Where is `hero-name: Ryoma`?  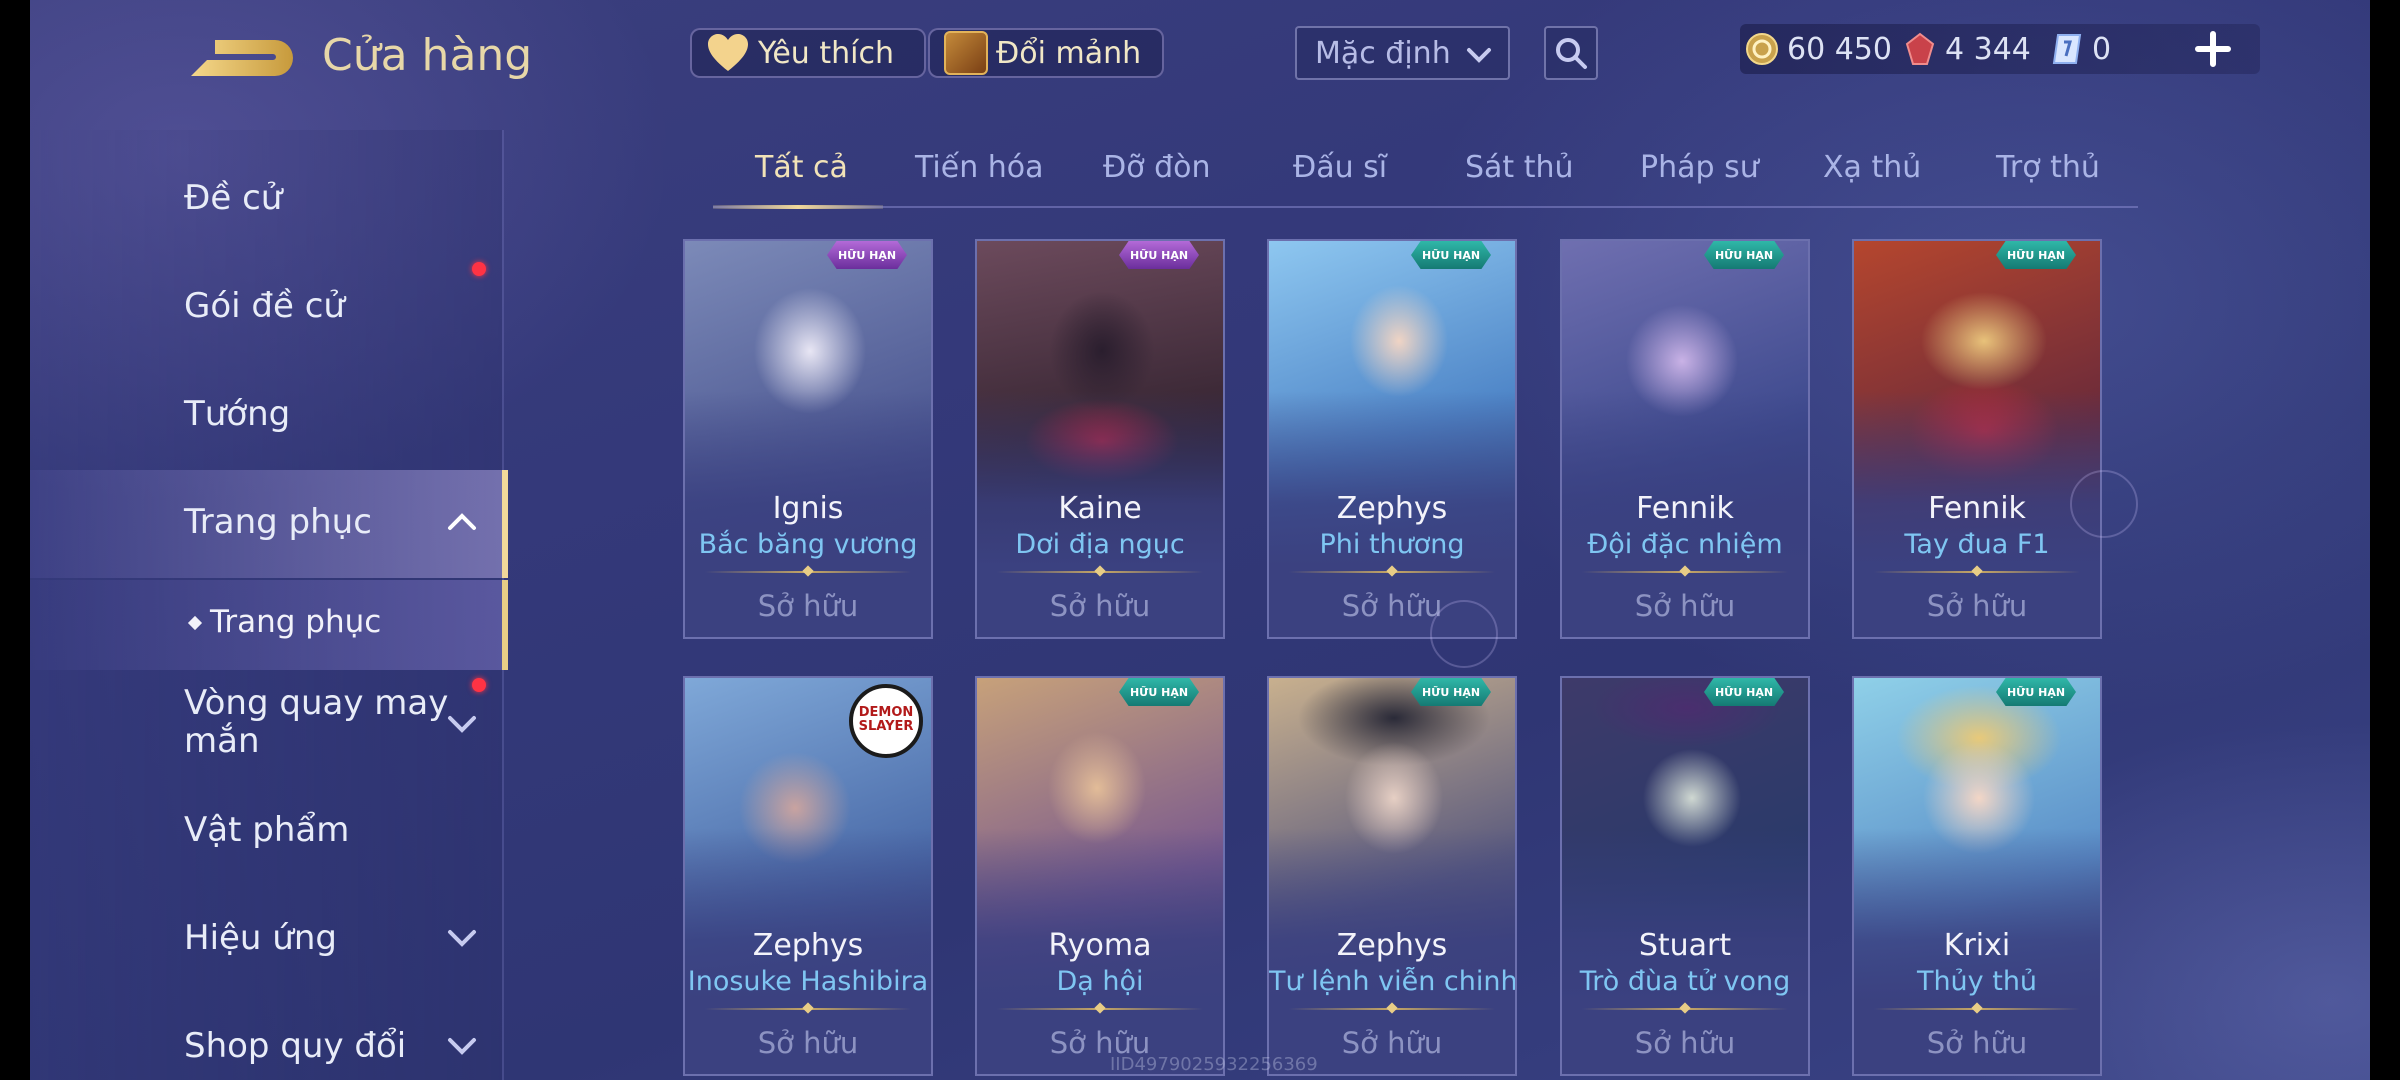
hero-name: Ryoma is located at coordinates (1100, 945).